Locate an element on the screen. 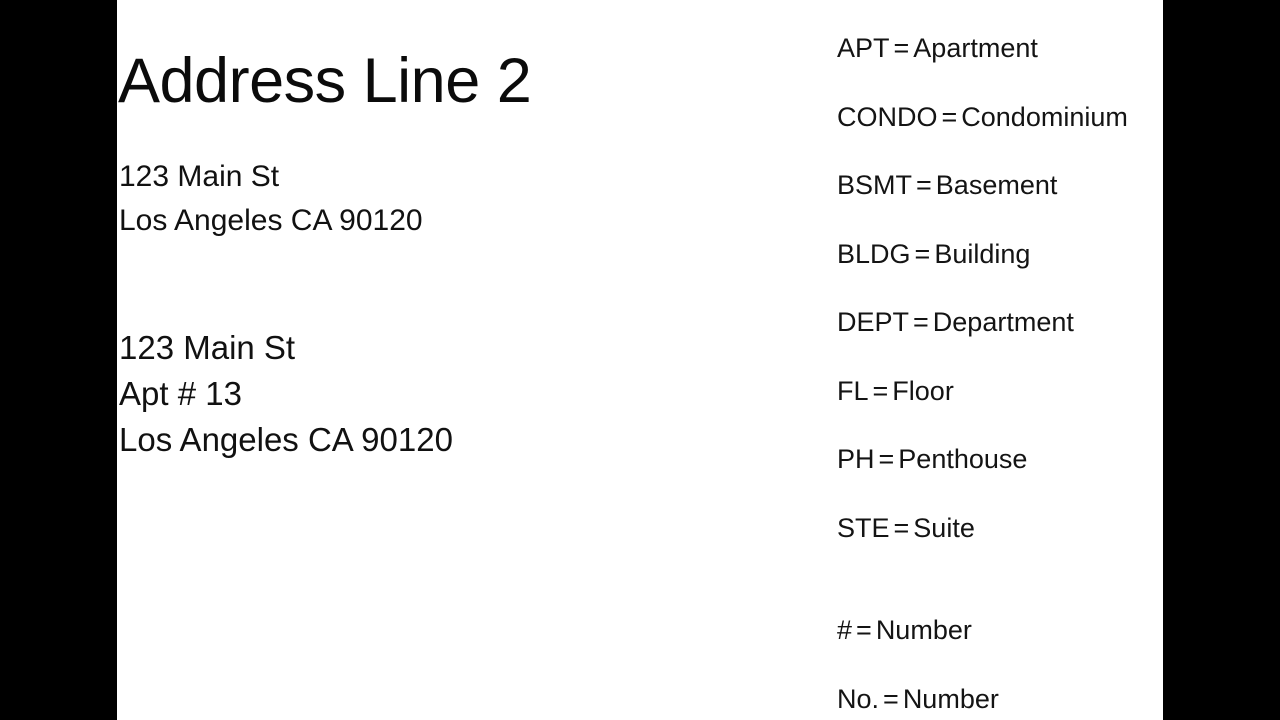 The width and height of the screenshot is (1280, 720). abbreviation-definition: Condominium is located at coordinates (1044, 117).